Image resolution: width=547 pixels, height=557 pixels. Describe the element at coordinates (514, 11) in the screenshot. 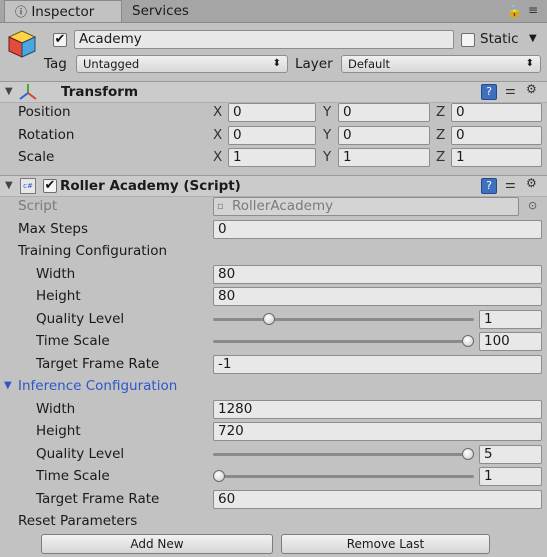

I see `lock-icon: 🔒` at that location.